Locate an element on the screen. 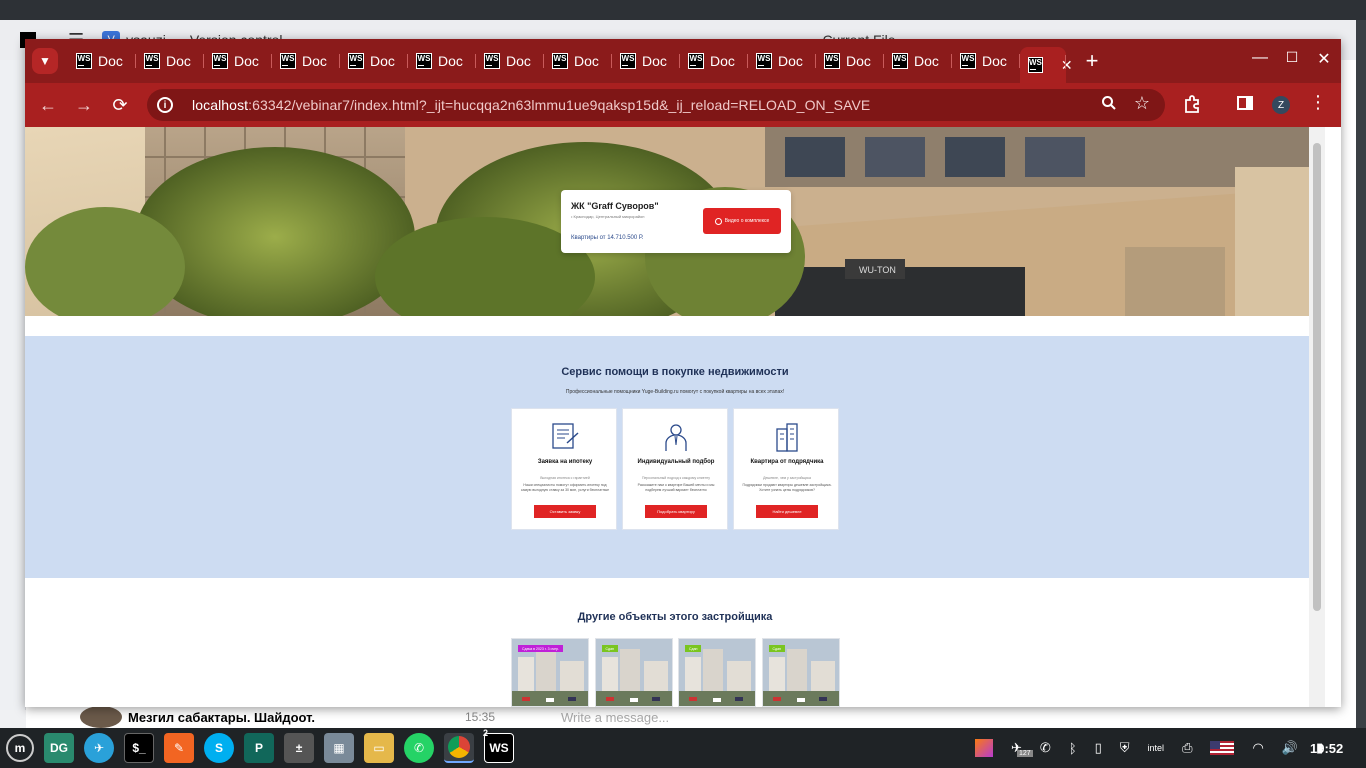 This screenshot has height=768, width=1366. skype-icon: S is located at coordinates (219, 748).